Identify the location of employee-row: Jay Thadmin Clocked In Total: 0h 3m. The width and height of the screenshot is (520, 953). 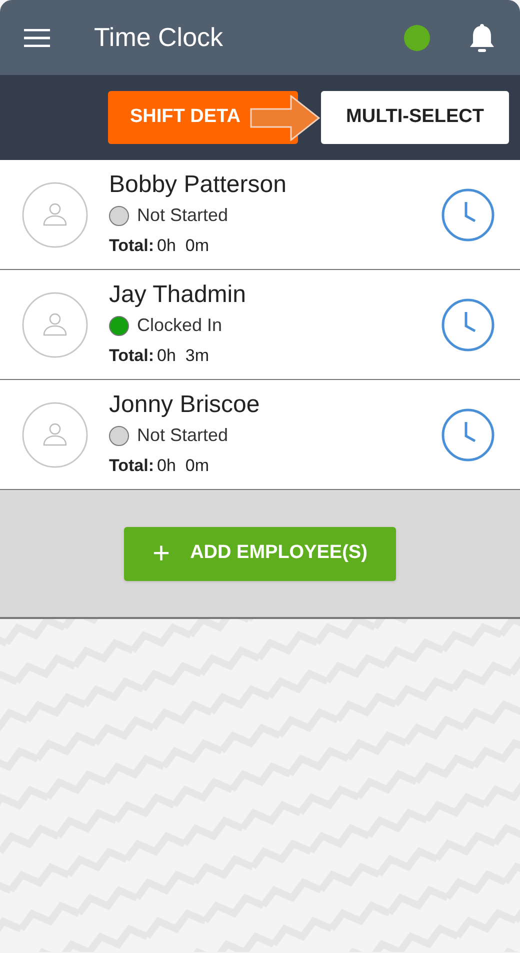
(260, 325).